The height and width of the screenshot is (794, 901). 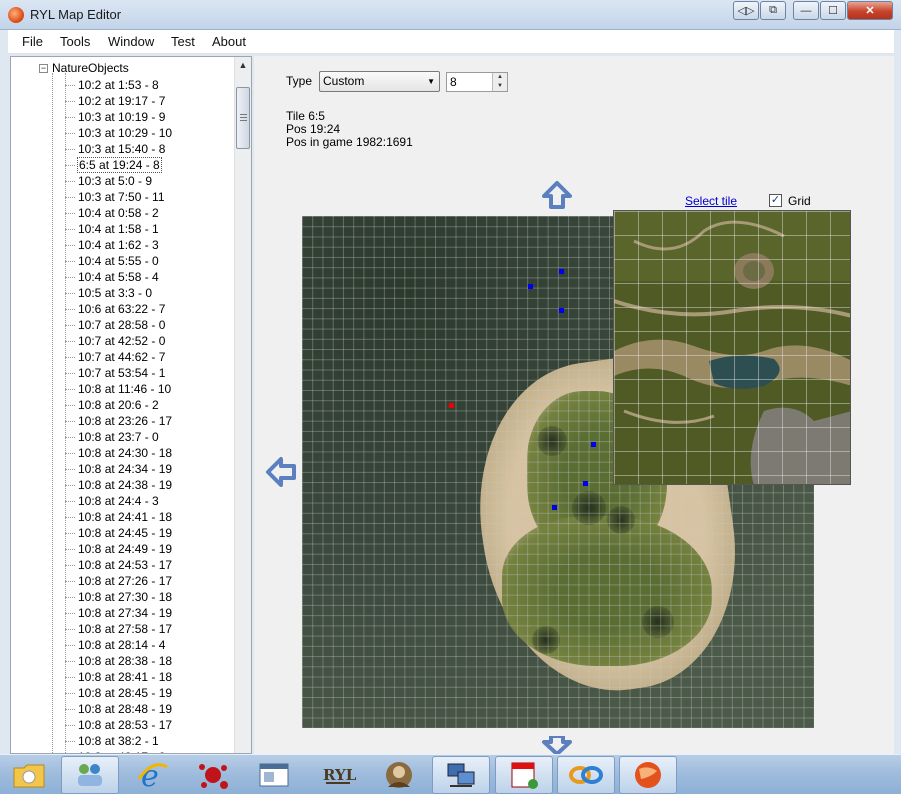 I want to click on tree-item: 10:3 at 7:50 - 11, so click(x=115, y=197).